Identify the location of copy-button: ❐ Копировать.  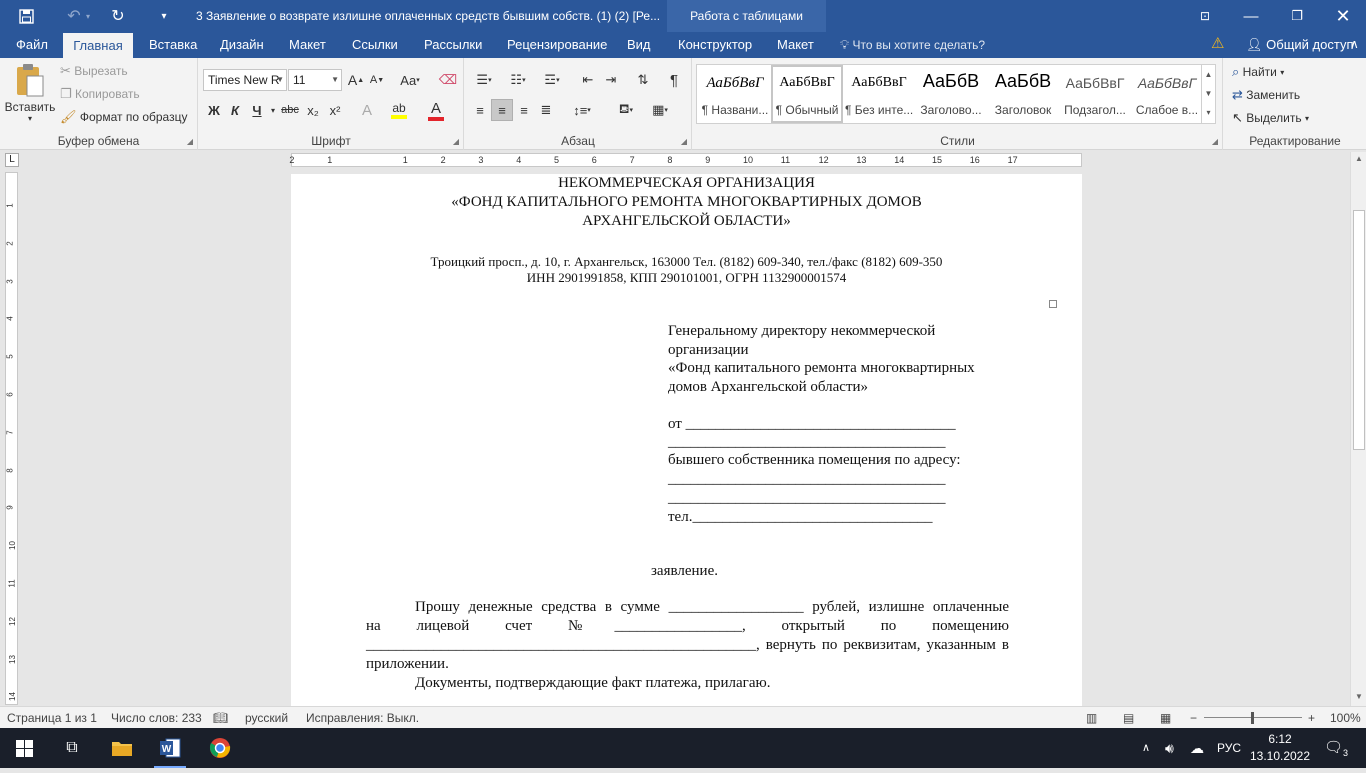
(100, 94).